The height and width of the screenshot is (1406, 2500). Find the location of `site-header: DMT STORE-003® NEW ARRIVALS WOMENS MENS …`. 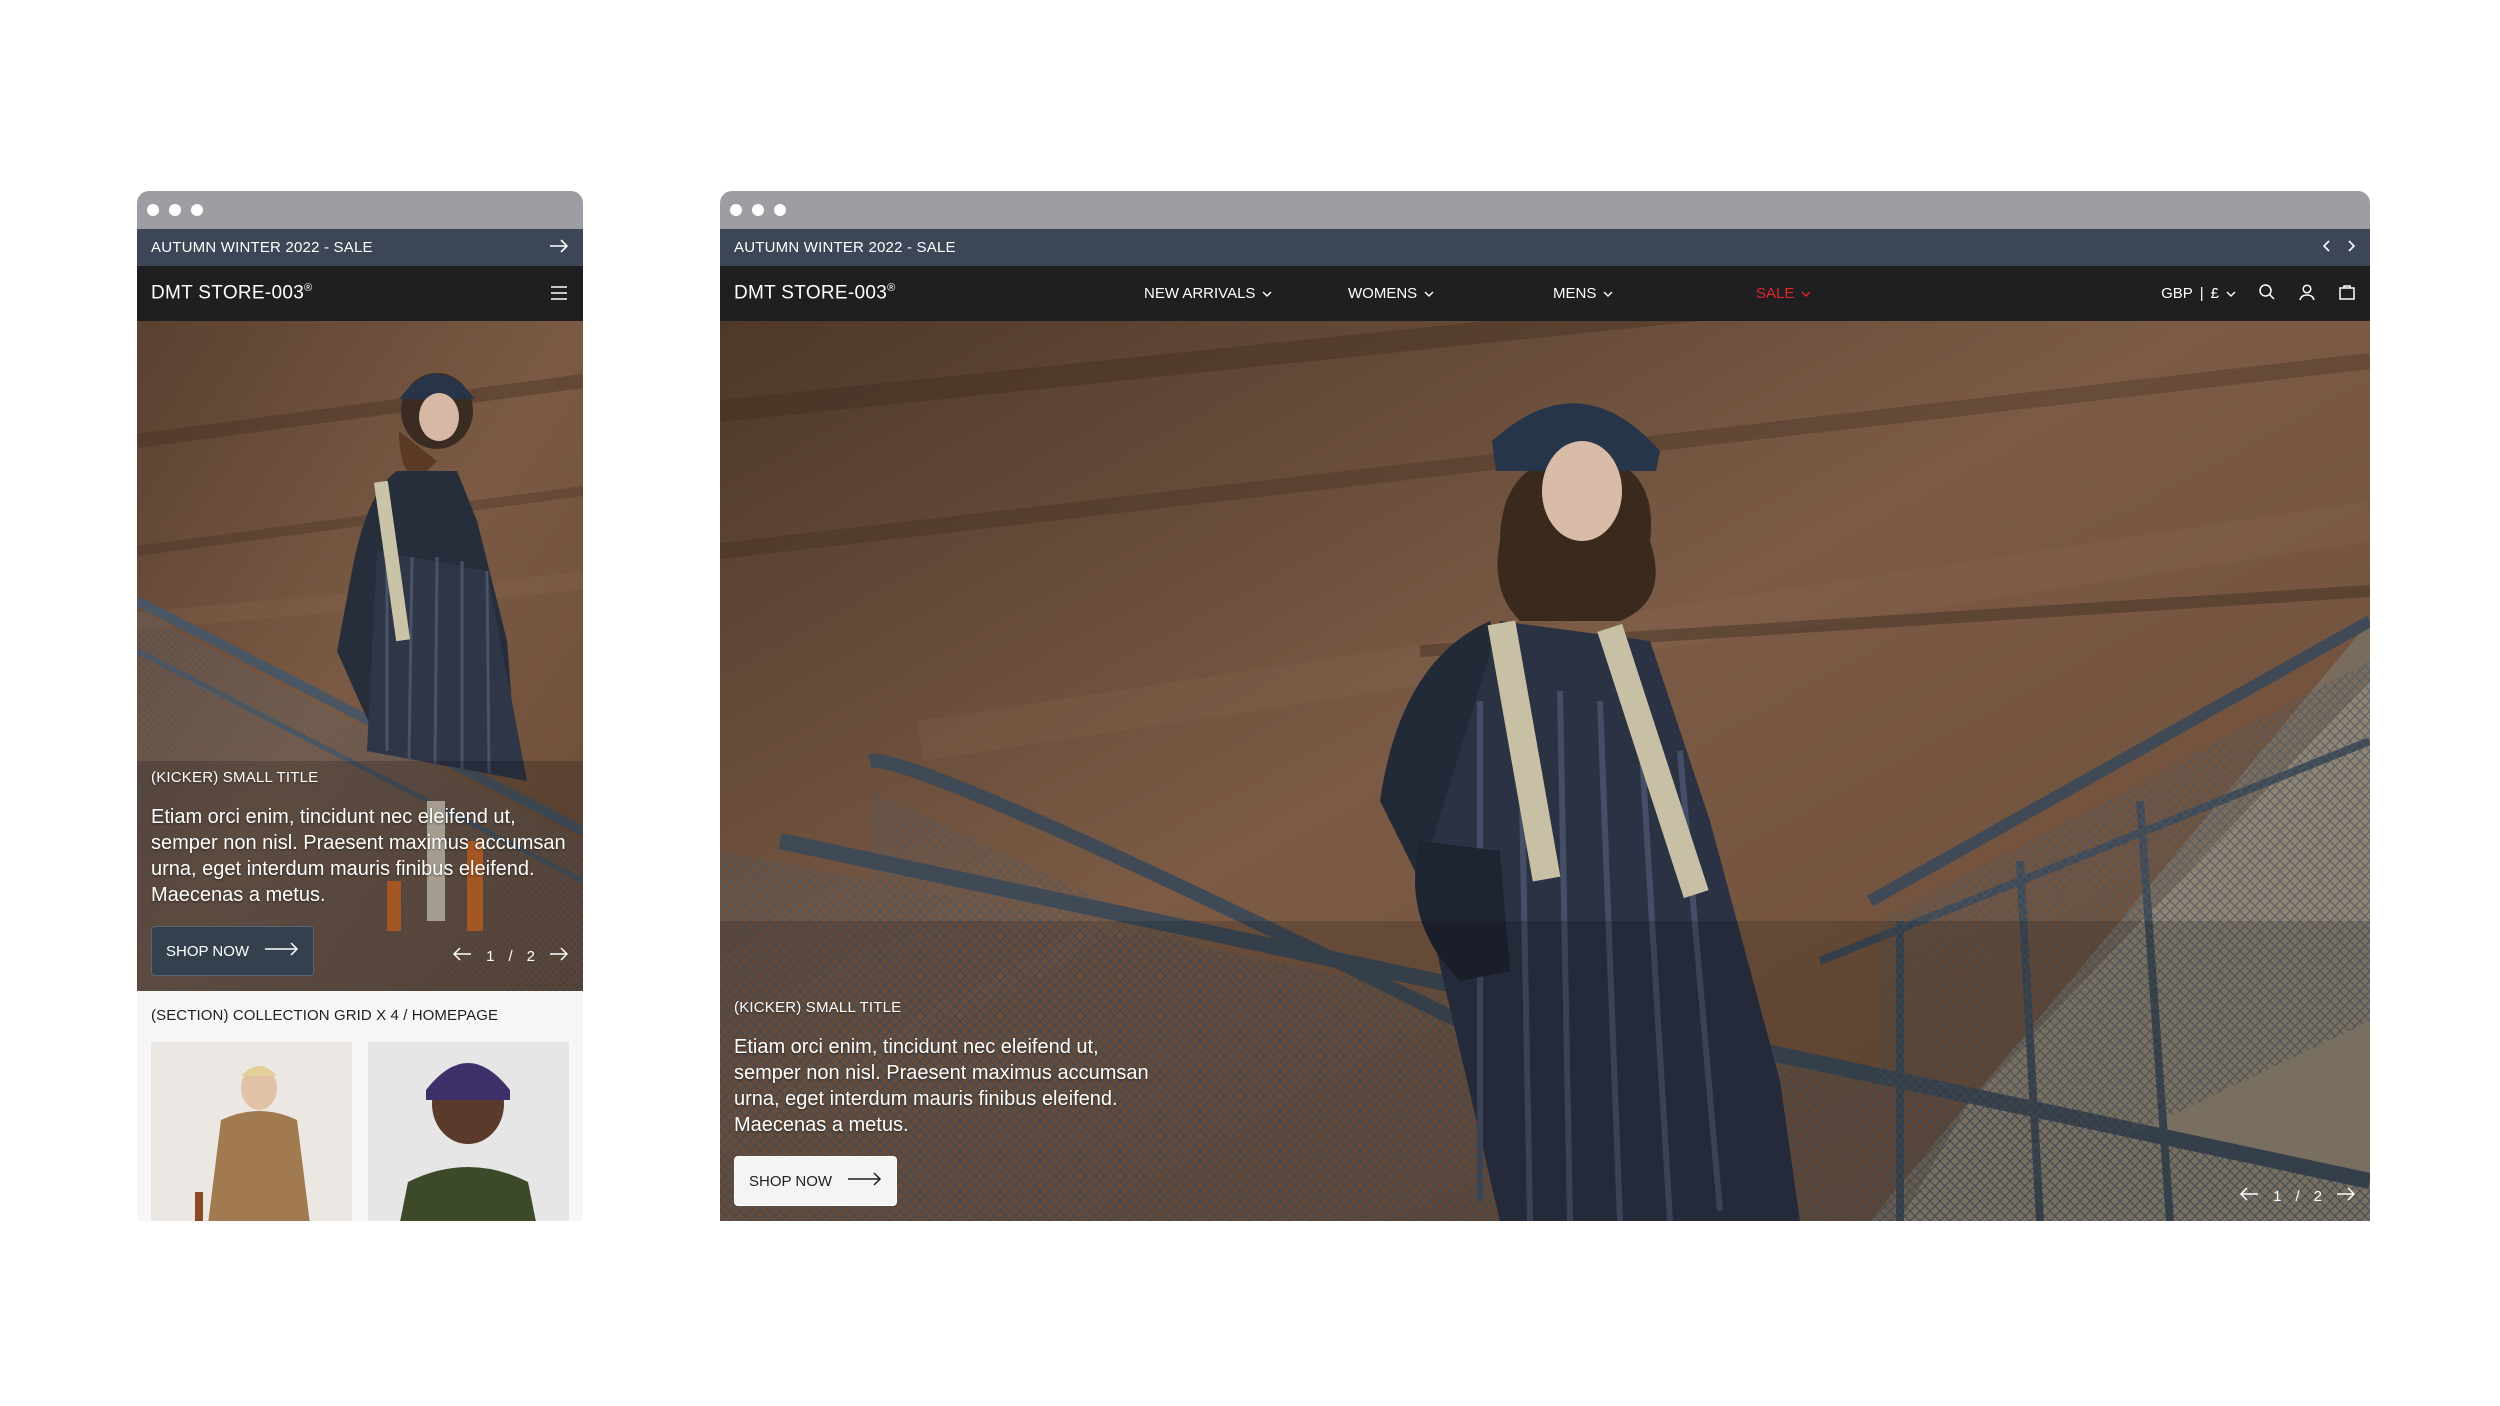

site-header: DMT STORE-003® NEW ARRIVALS WOMENS MENS … is located at coordinates (1545, 293).